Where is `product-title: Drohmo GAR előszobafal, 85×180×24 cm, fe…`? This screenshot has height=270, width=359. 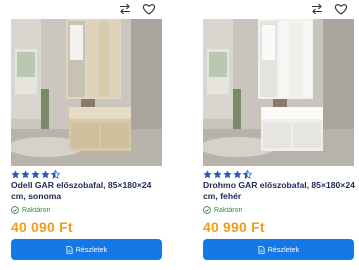 product-title: Drohmo GAR előszobafal, 85×180×24 cm, fe… is located at coordinates (279, 191).